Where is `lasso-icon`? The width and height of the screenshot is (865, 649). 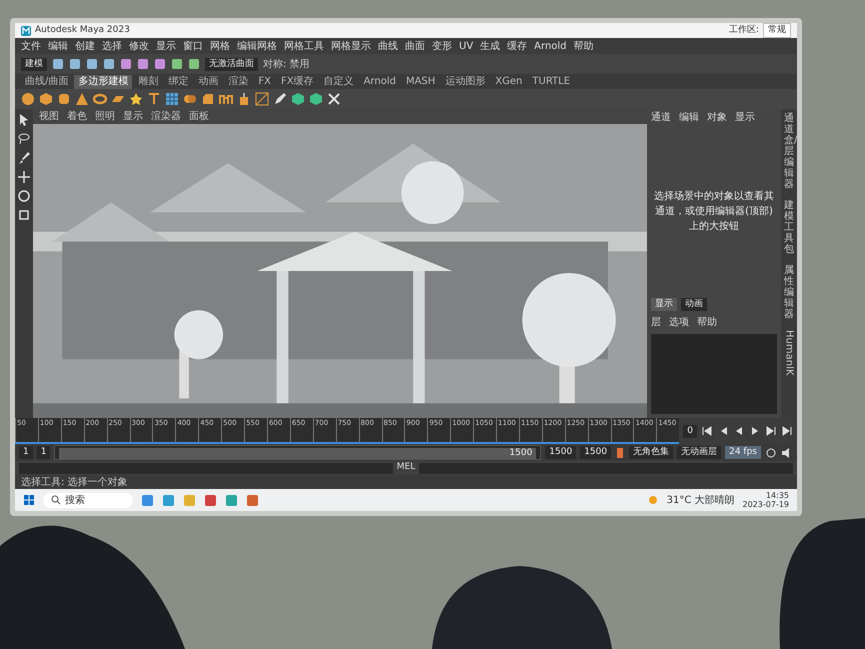
lasso-icon is located at coordinates (24, 139).